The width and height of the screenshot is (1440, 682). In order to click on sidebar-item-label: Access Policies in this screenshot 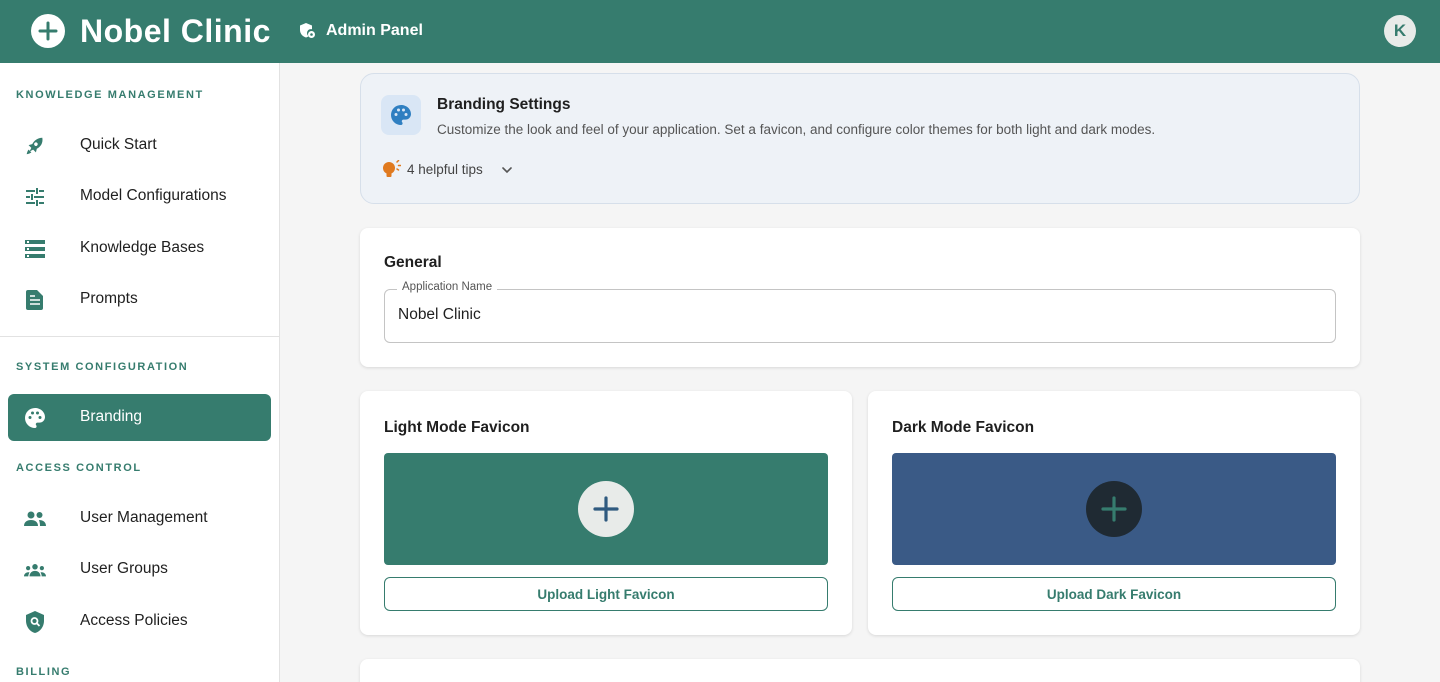, I will do `click(134, 620)`.